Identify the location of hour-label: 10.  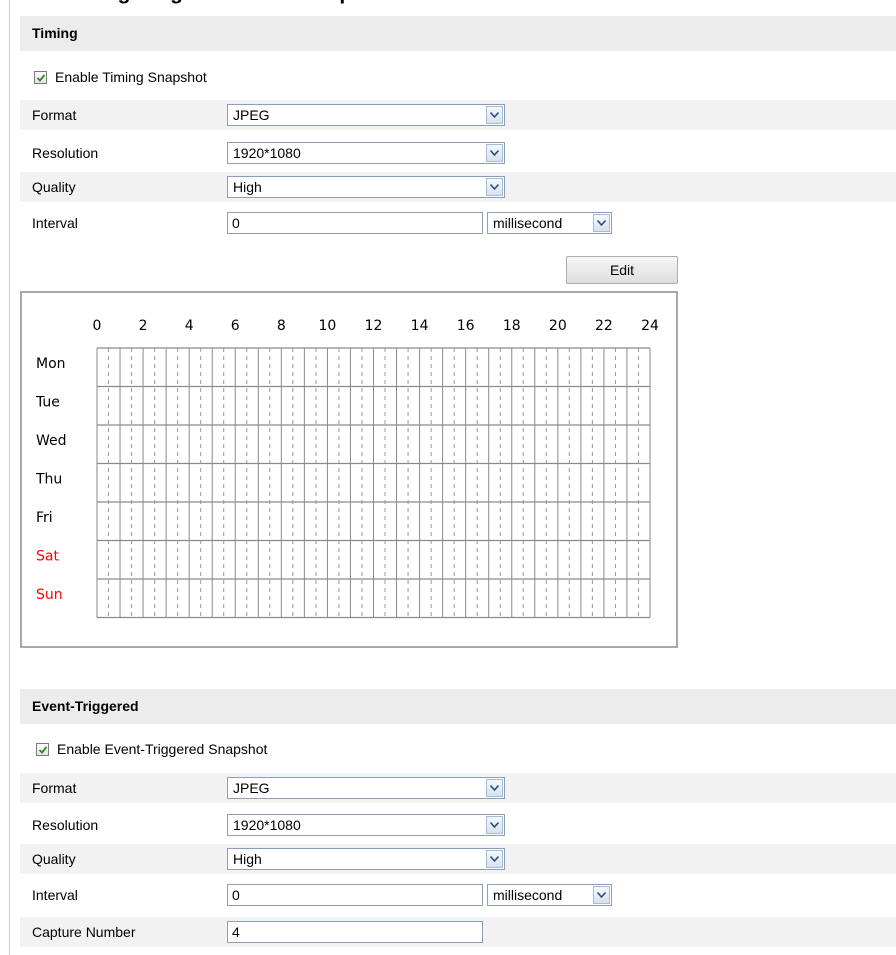
(328, 326).